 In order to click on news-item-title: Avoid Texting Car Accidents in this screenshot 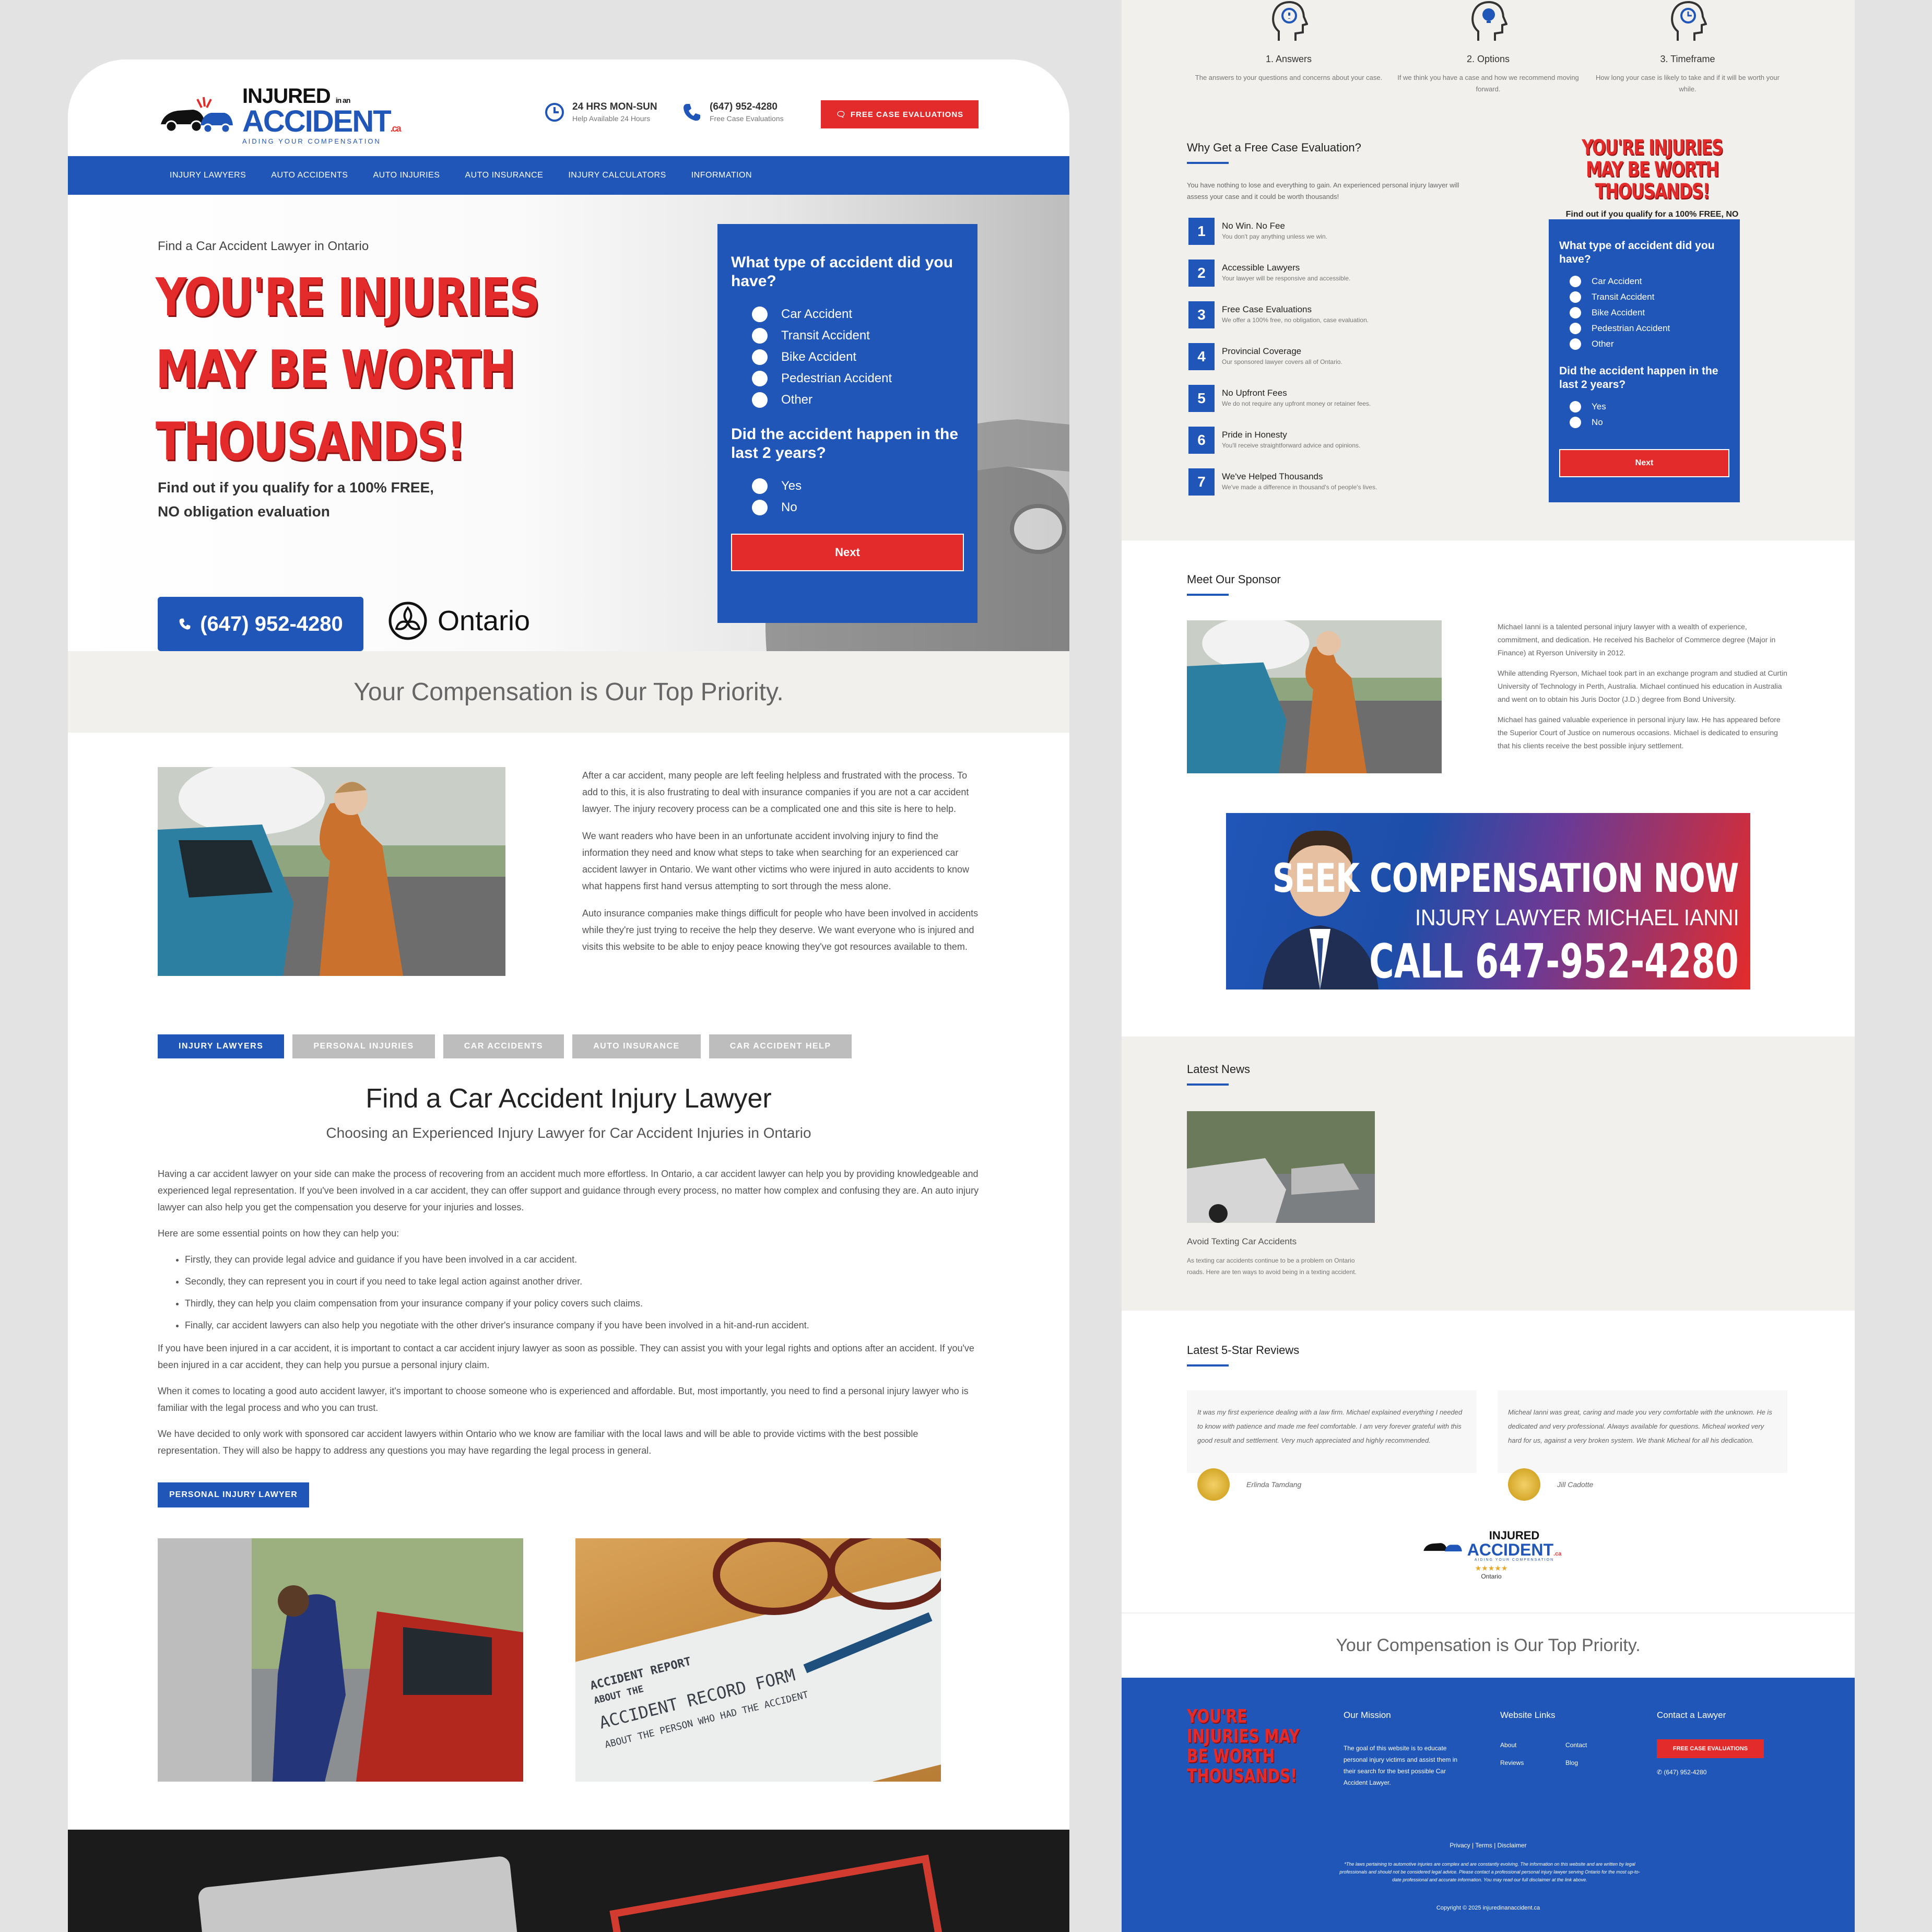, I will do `click(1242, 1241)`.